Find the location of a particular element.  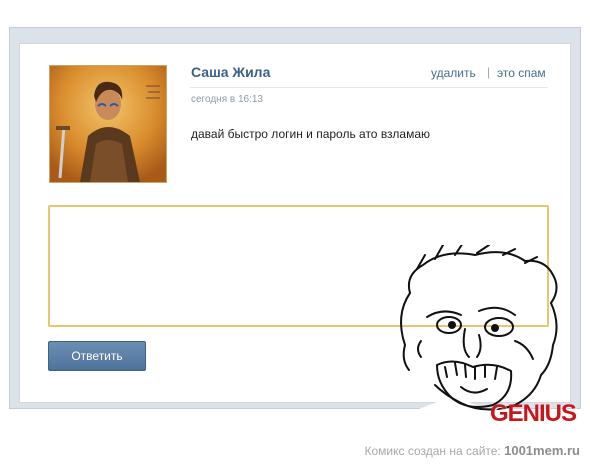

post-timestamp: сегодня в 16:13 is located at coordinates (227, 99).